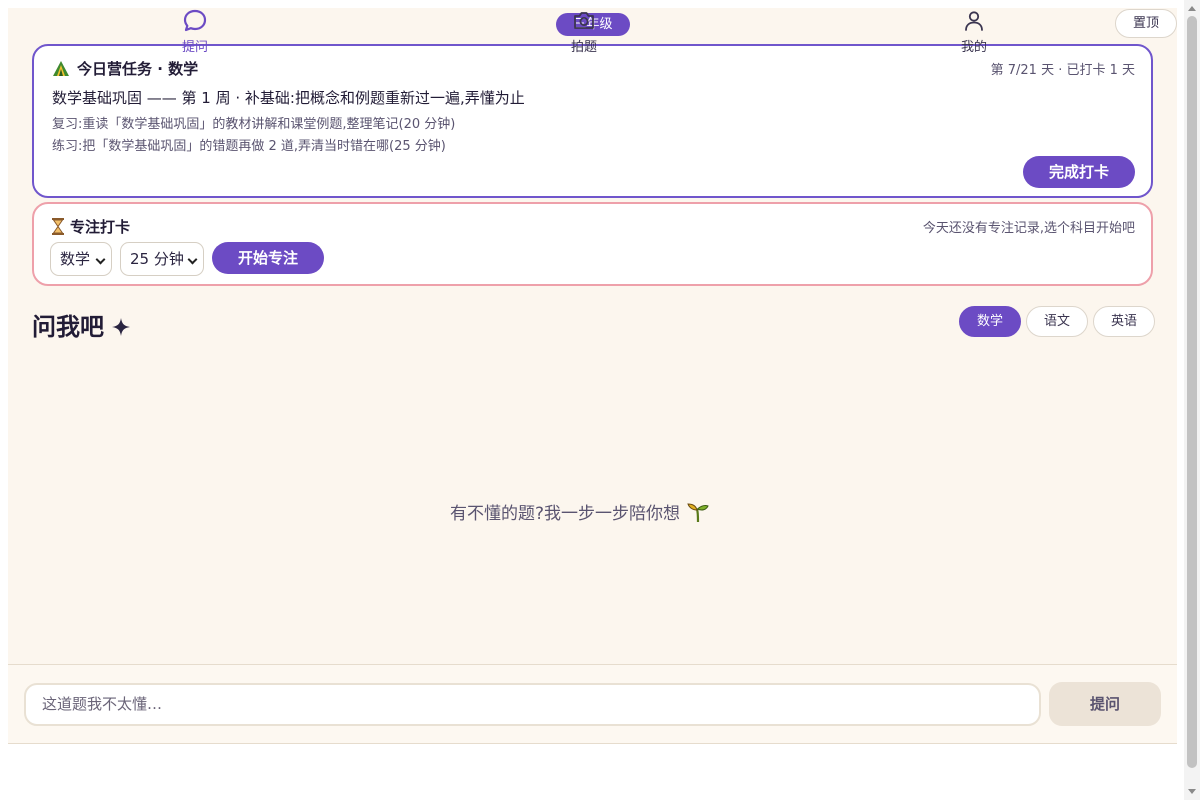  I want to click on tab-english: 英语, so click(1124, 321).